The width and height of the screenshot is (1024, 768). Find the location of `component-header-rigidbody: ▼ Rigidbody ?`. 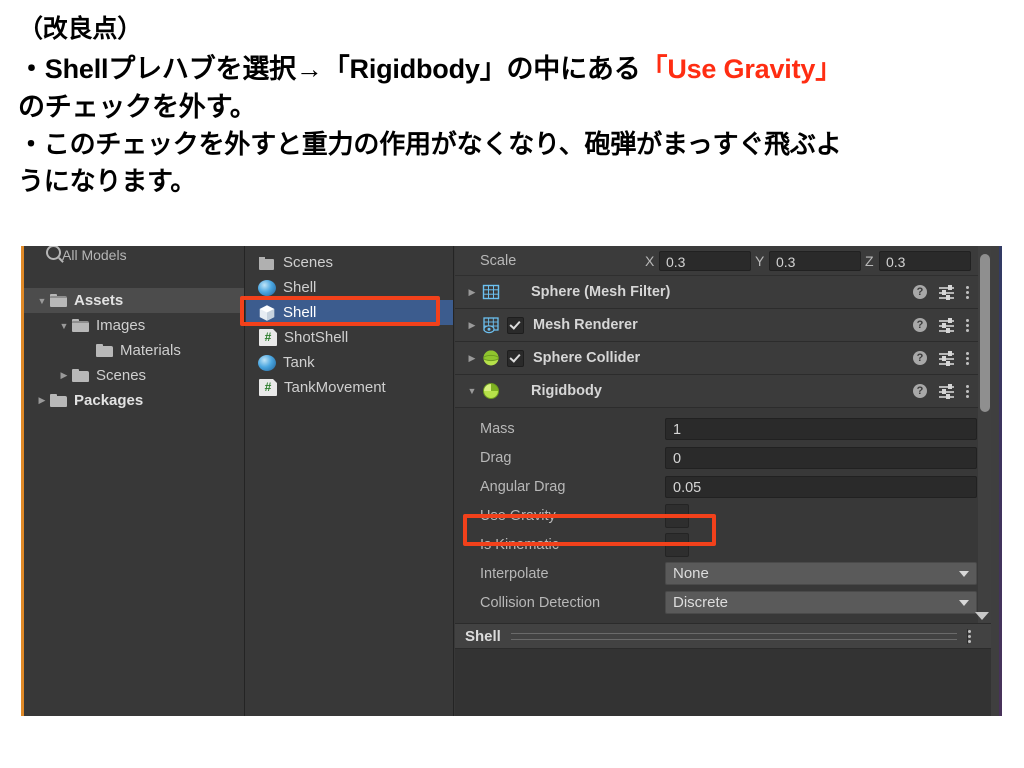

component-header-rigidbody: ▼ Rigidbody ? is located at coordinates (719, 391).